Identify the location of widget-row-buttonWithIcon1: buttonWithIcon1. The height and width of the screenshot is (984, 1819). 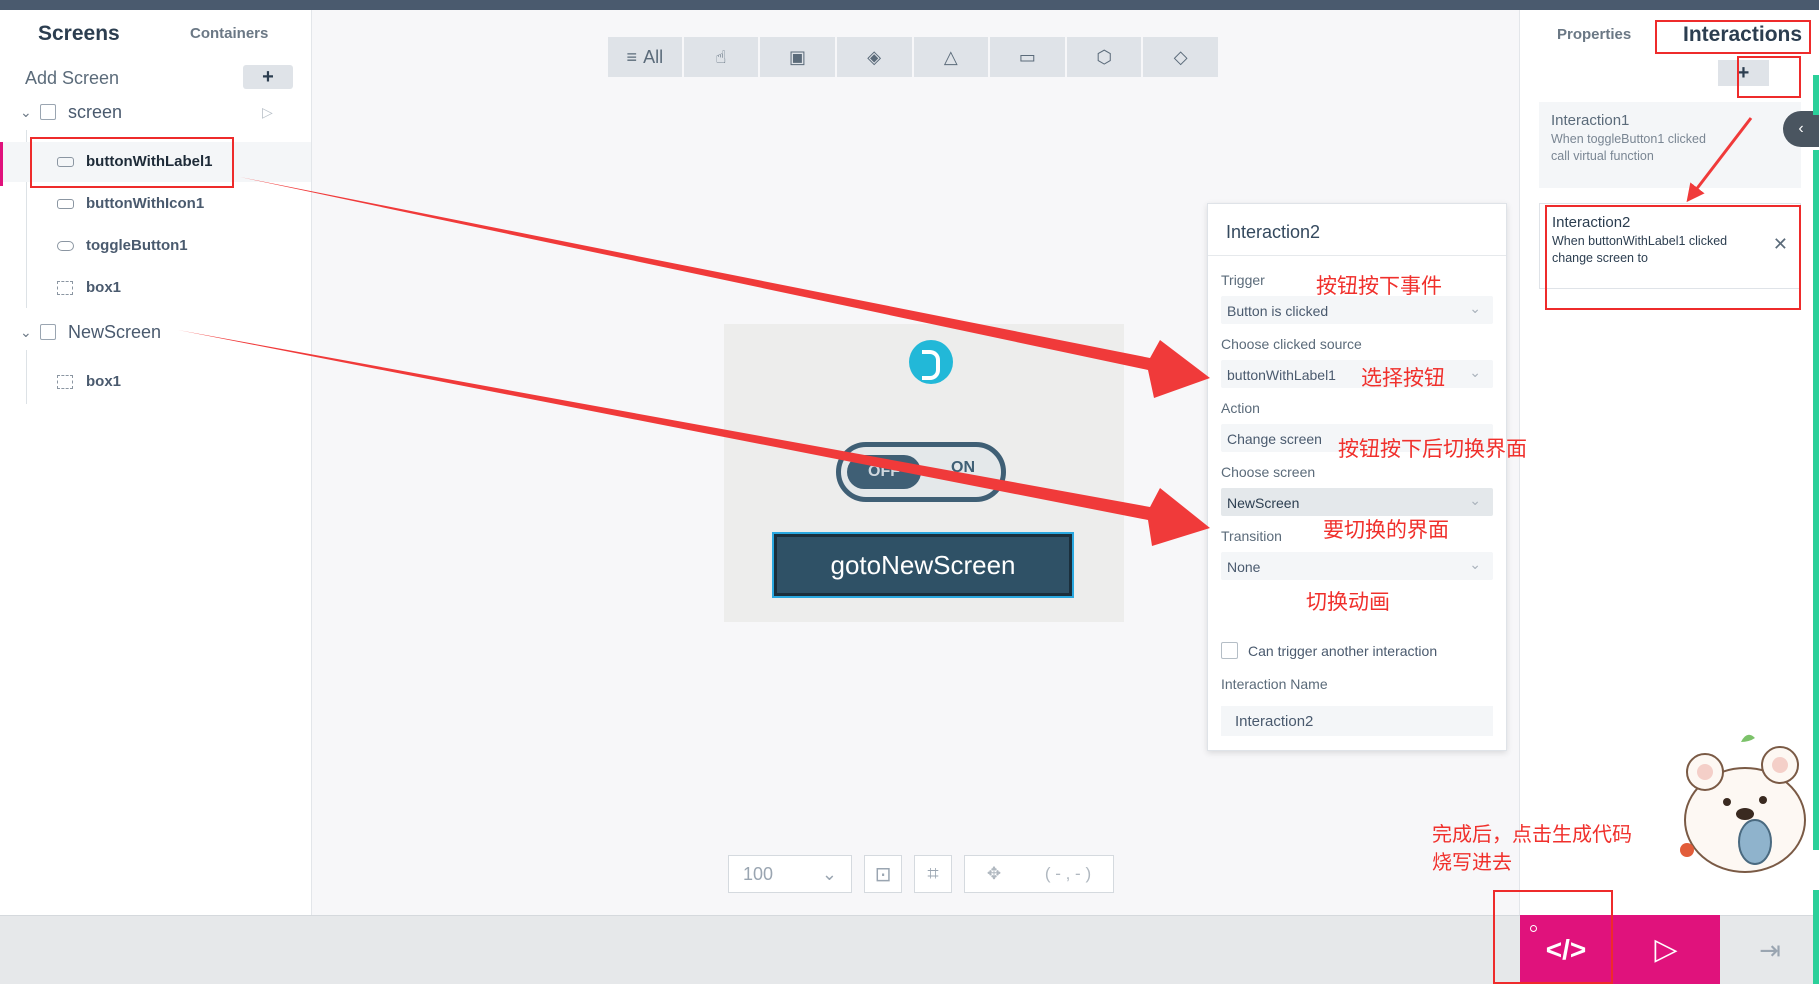
(155, 204).